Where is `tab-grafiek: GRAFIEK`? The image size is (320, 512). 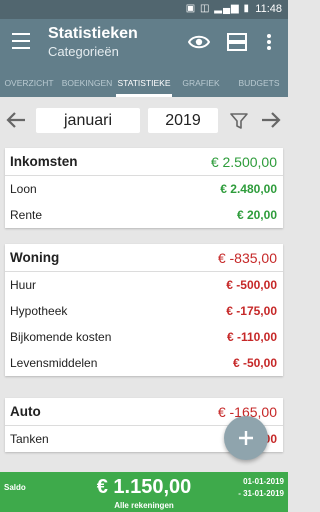
tab-grafiek: GRAFIEK is located at coordinates (201, 83).